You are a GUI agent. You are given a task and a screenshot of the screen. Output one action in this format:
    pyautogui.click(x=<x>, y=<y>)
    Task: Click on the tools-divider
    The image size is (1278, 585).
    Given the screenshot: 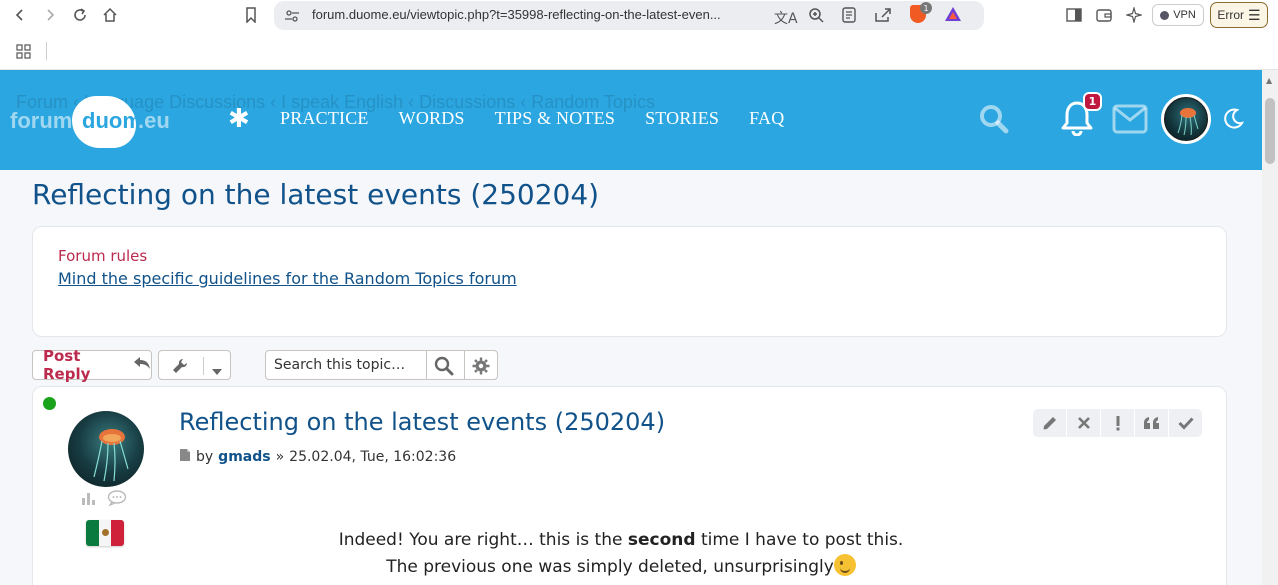 What is the action you would take?
    pyautogui.click(x=203, y=366)
    